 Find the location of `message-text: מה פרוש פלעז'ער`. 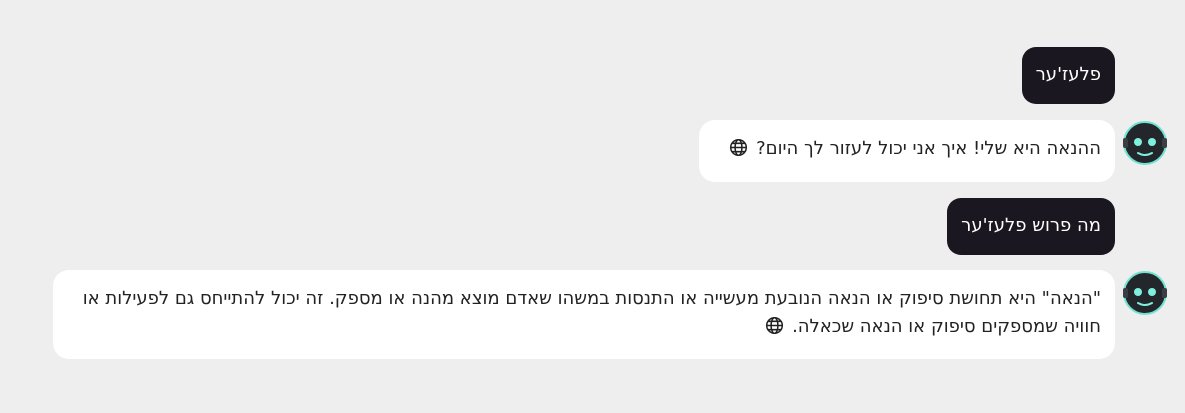

message-text: מה פרוש פלעז'ער is located at coordinates (1031, 225).